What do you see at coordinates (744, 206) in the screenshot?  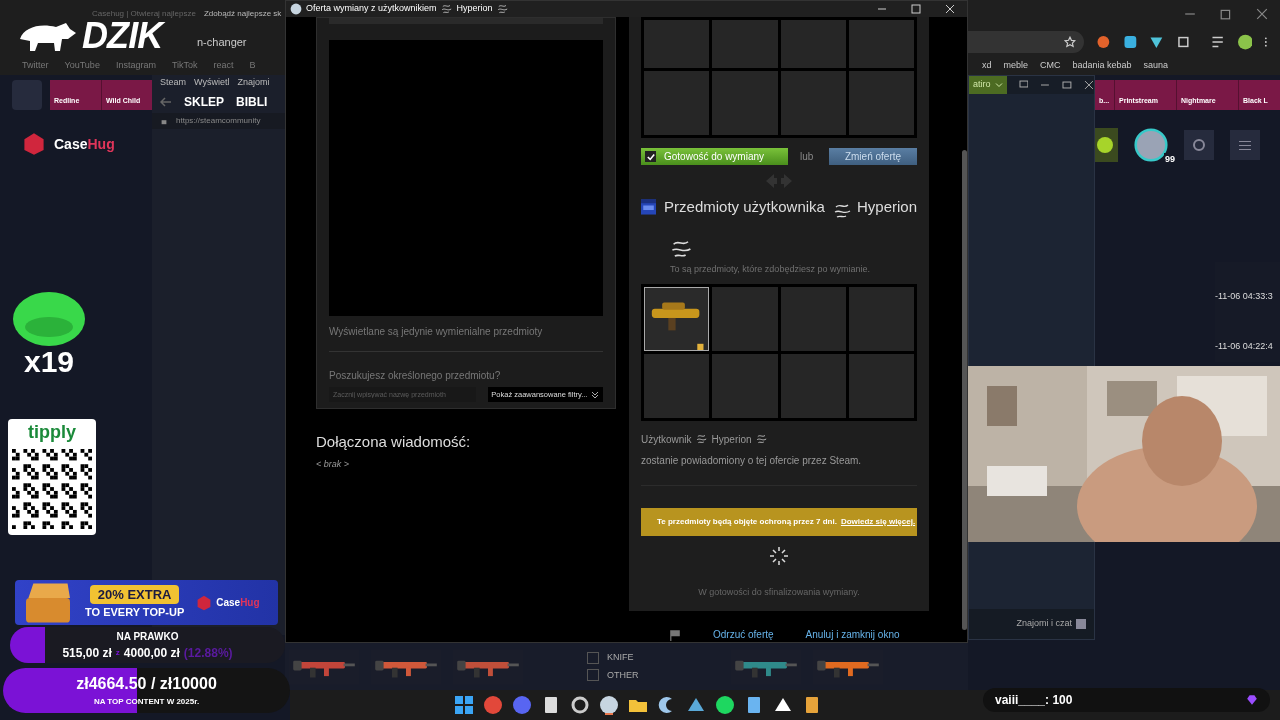 I see `section-heading: Przedmioty użytkownika` at bounding box center [744, 206].